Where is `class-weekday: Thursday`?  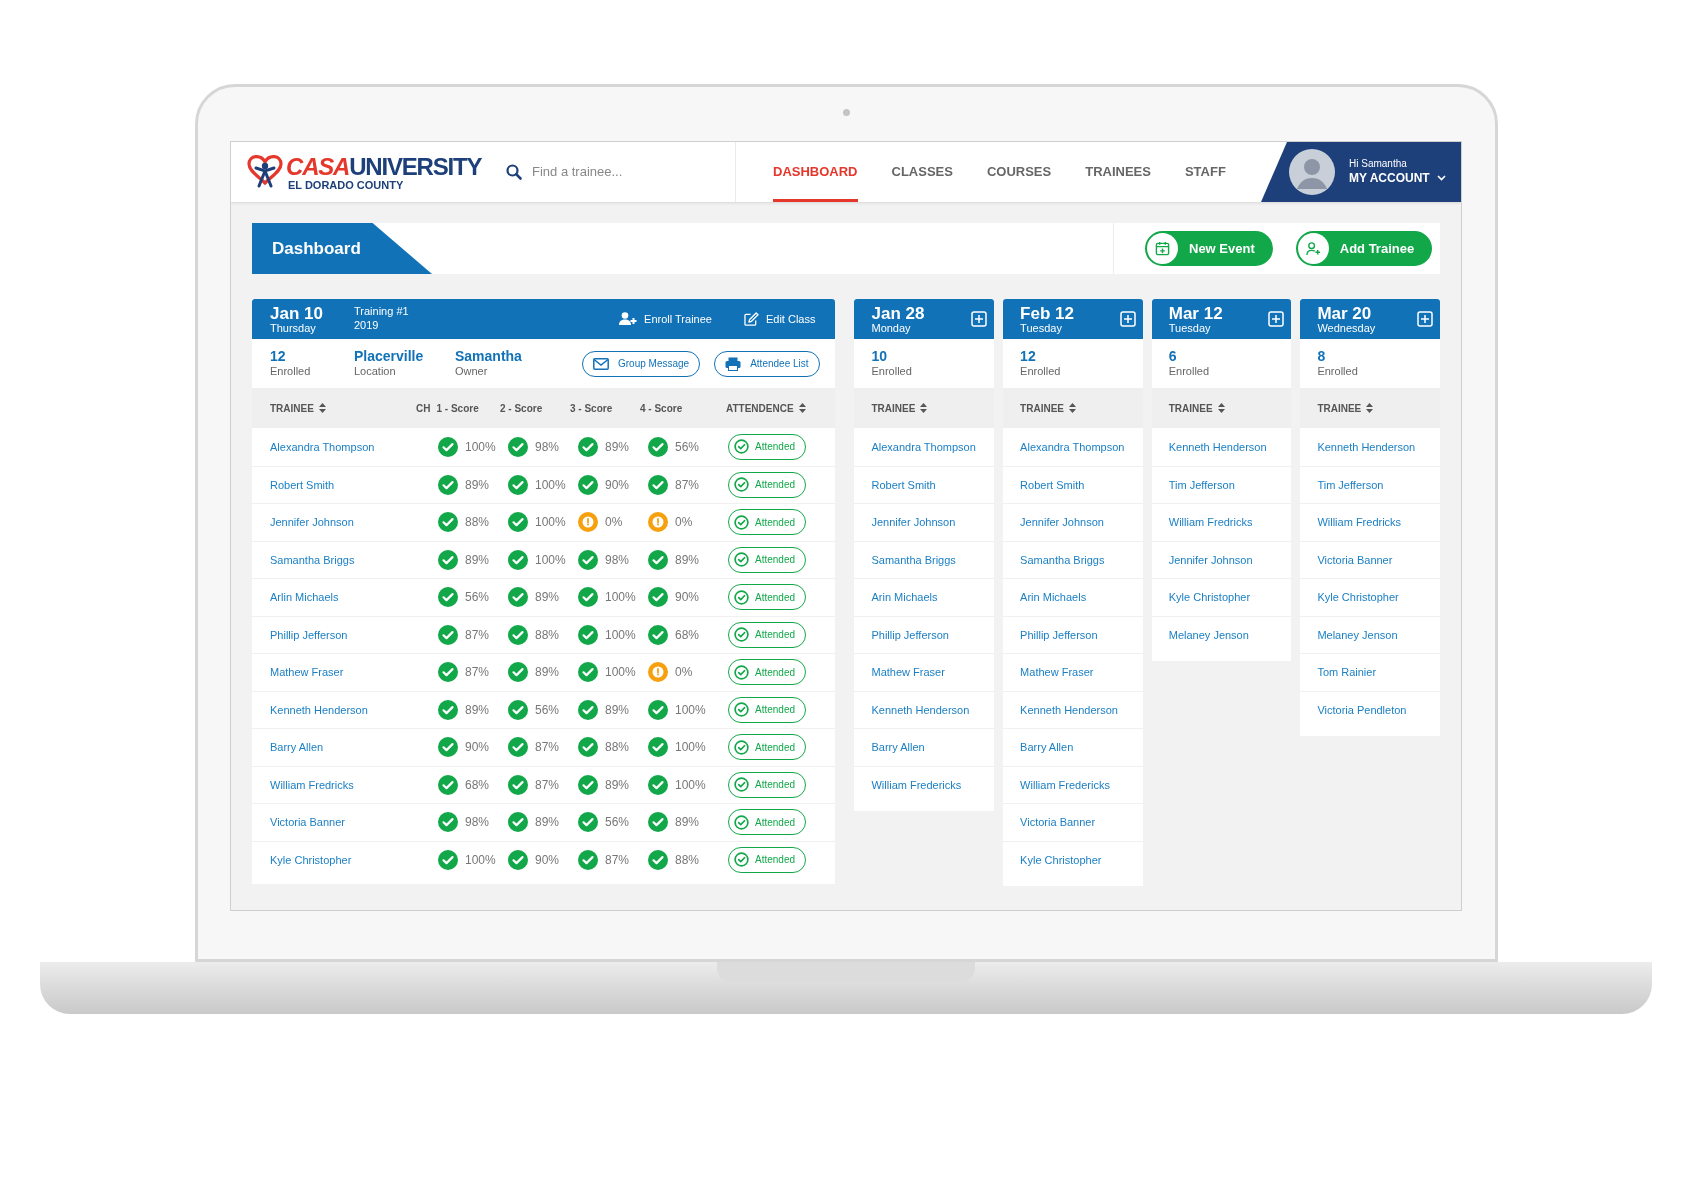
class-weekday: Thursday is located at coordinates (293, 328).